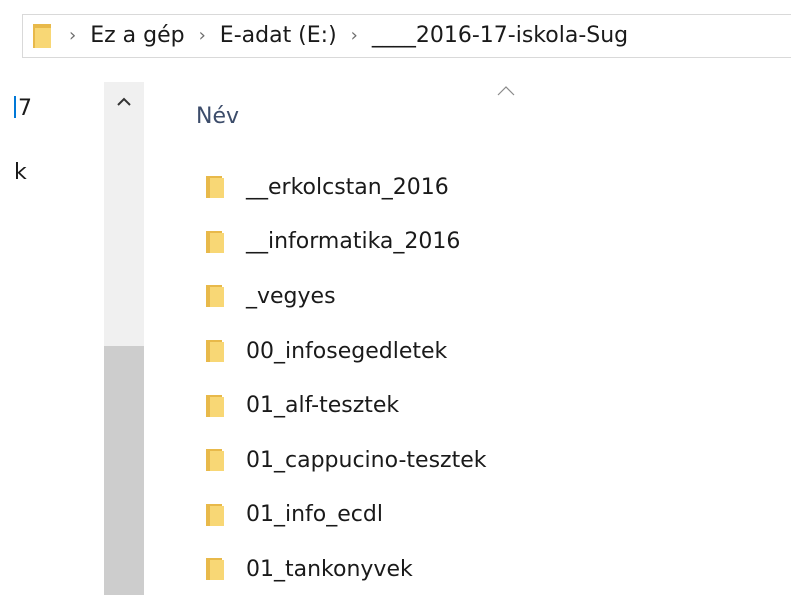 The width and height of the screenshot is (791, 597). I want to click on file-name: 01_cappucino-tesztek, so click(366, 460).